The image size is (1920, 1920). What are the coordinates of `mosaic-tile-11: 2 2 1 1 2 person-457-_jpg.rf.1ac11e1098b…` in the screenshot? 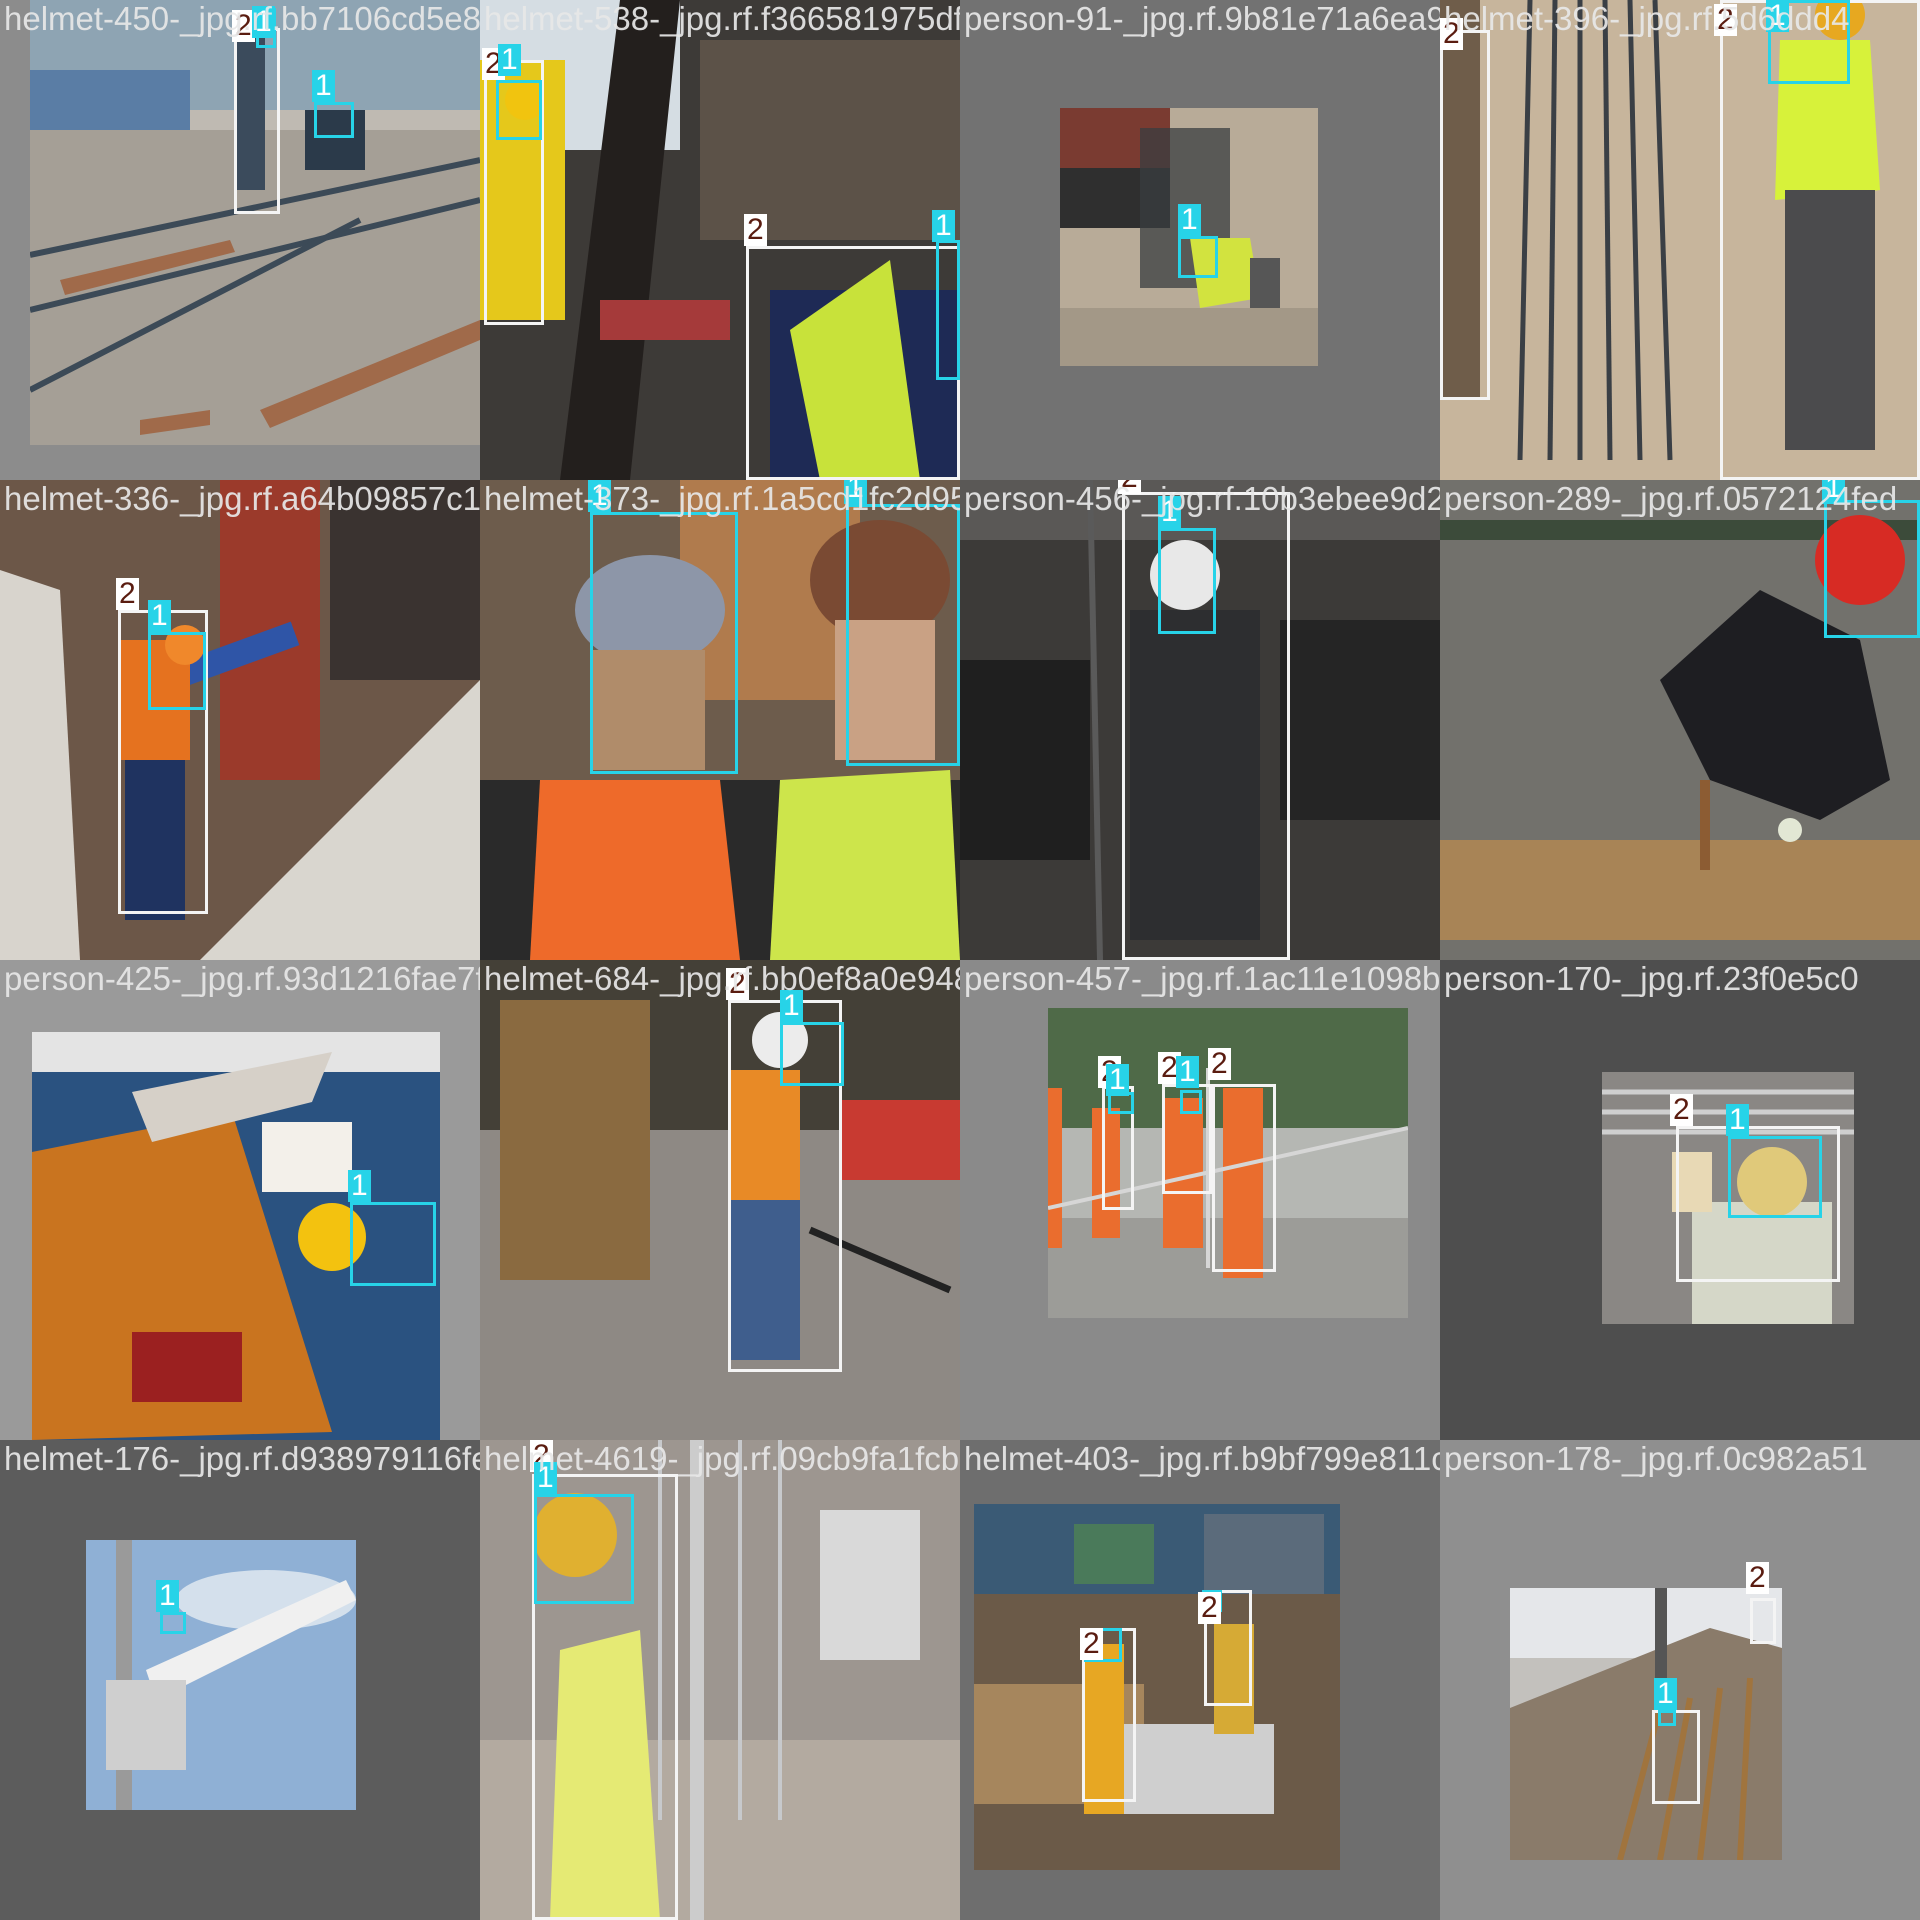 It's located at (1200, 1200).